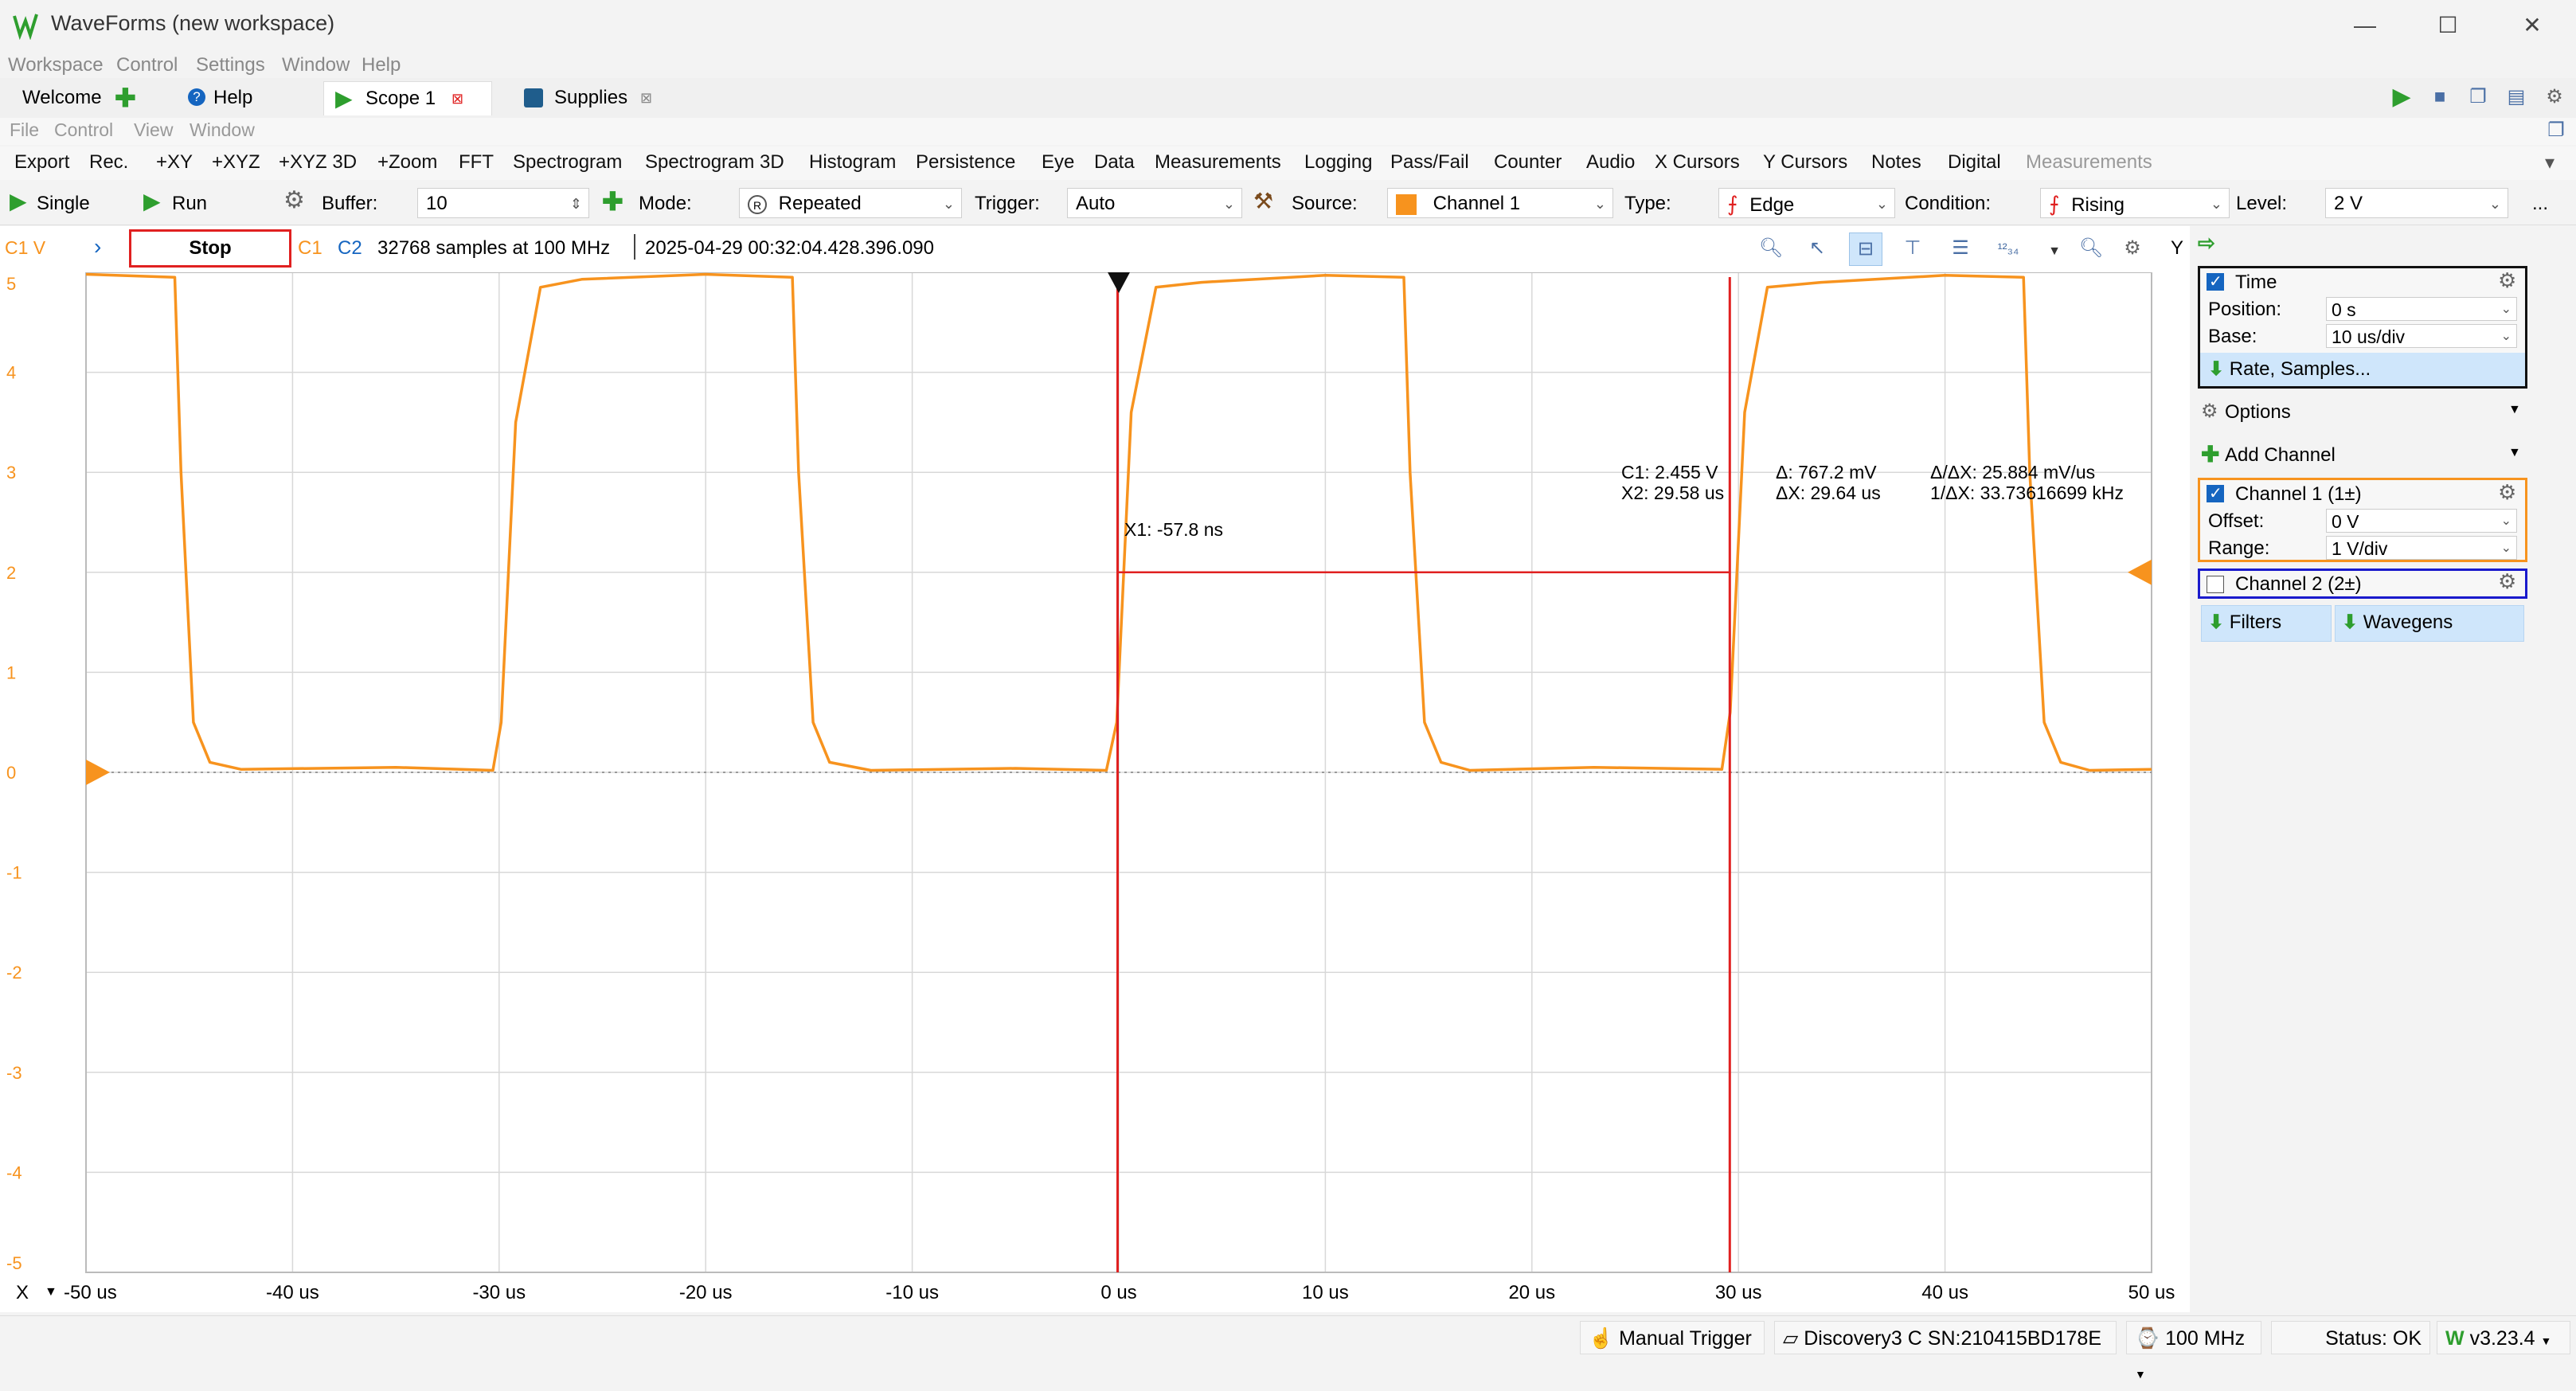 The width and height of the screenshot is (2576, 1391). I want to click on toolbar-measurements: Measurements, so click(1218, 162).